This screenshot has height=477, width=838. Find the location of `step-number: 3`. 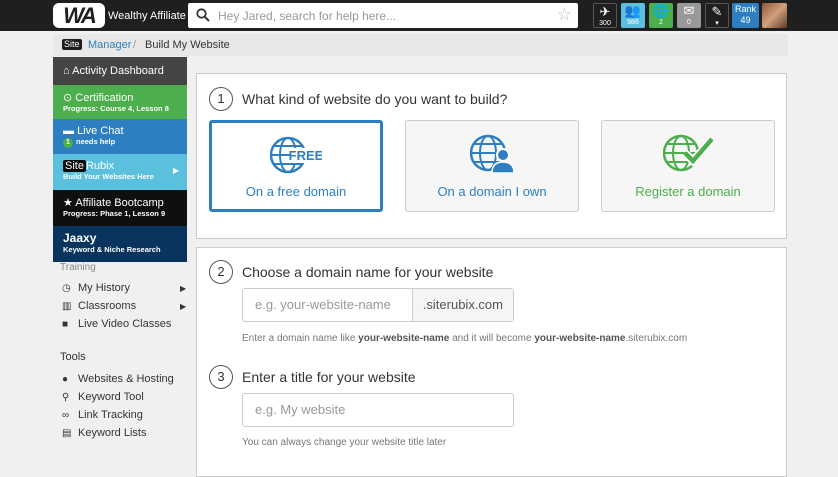

step-number: 3 is located at coordinates (221, 377).